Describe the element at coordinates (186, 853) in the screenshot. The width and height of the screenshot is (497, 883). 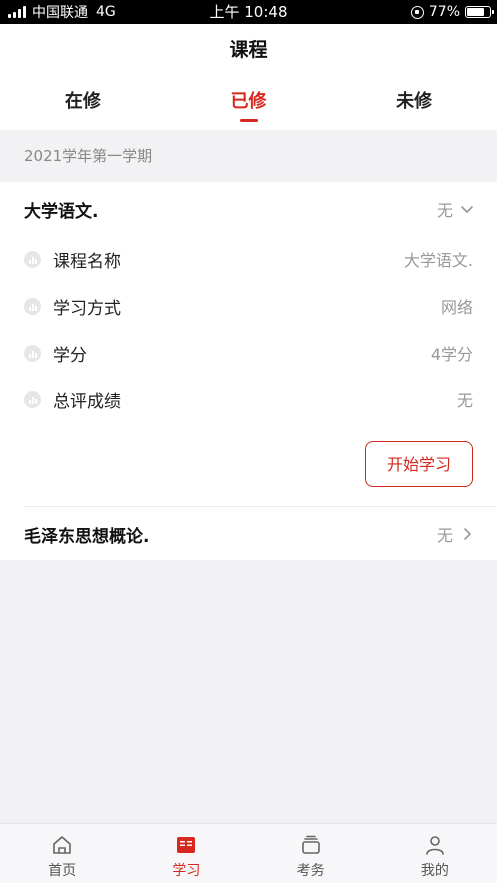
I see `nav-item-study: 学习` at that location.